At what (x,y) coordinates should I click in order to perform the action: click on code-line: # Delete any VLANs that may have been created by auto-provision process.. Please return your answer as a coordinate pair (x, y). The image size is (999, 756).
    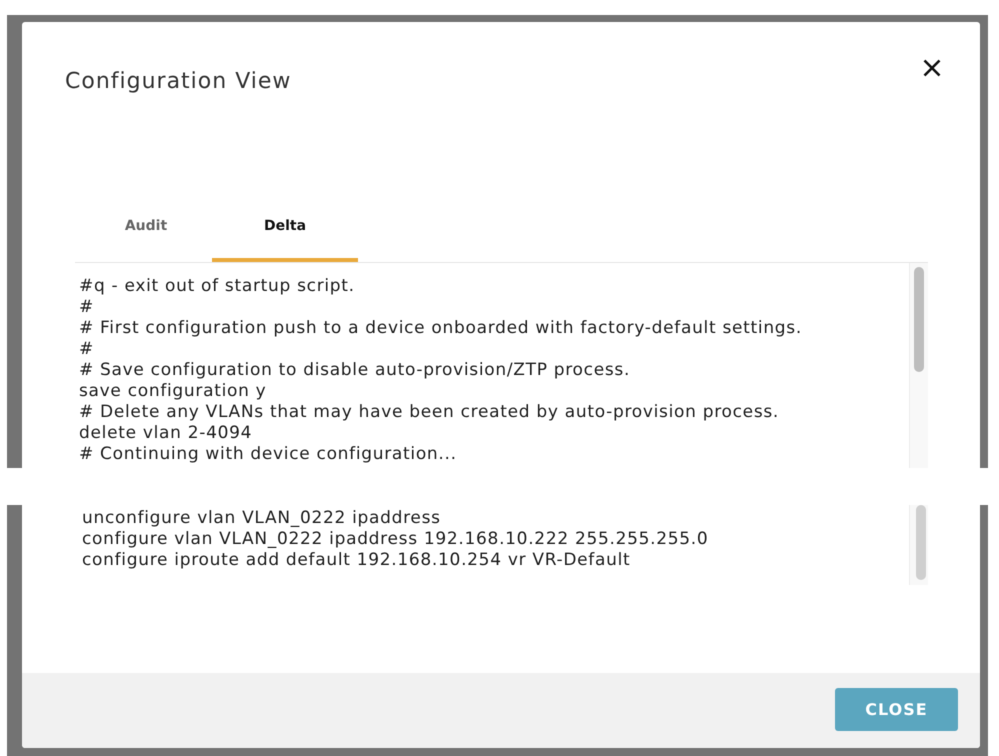
    Looking at the image, I should click on (429, 412).